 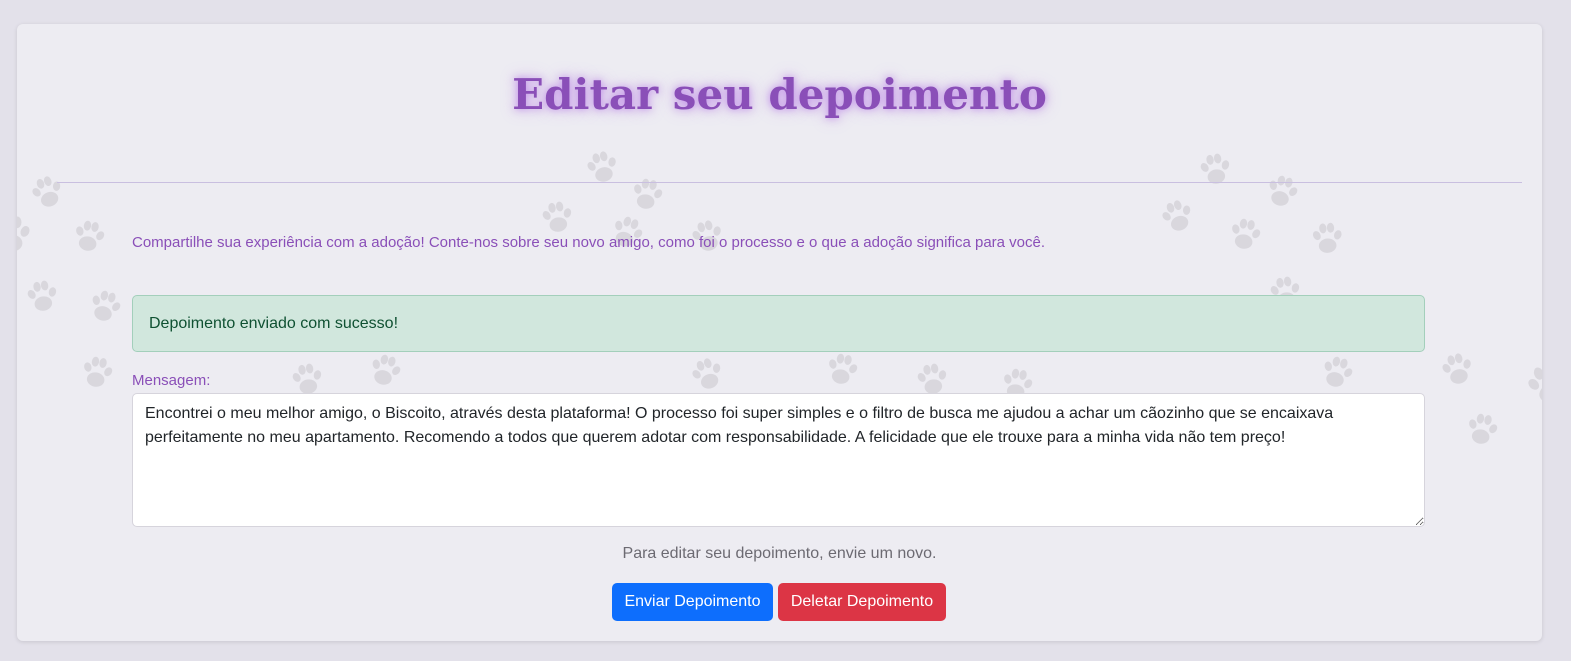 I want to click on send-testimonial-button: Enviar Depoimento, so click(x=692, y=602).